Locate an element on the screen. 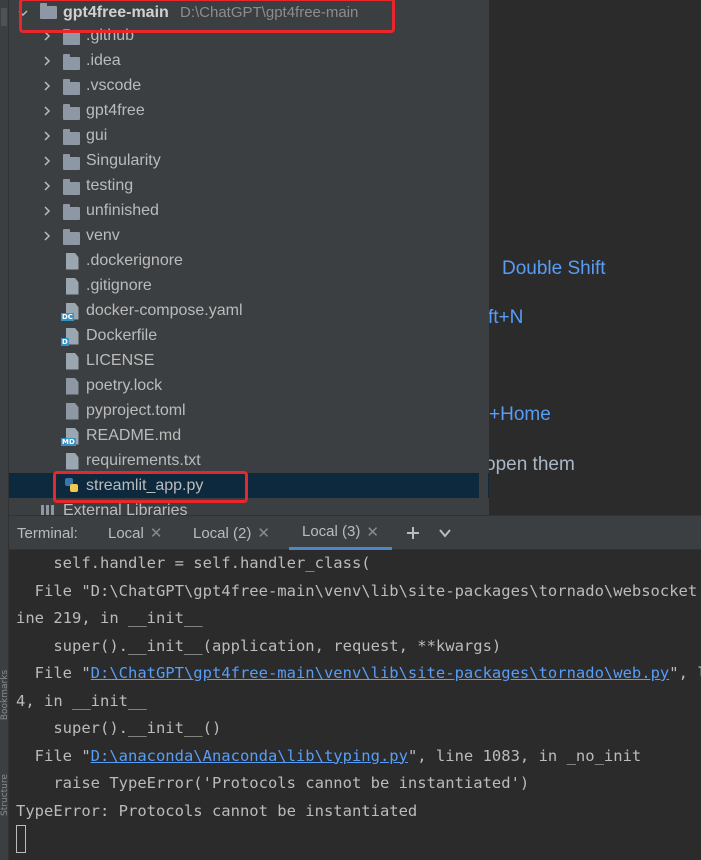 The height and width of the screenshot is (860, 701). tree-row-file: .dockerignore is located at coordinates (249, 260).